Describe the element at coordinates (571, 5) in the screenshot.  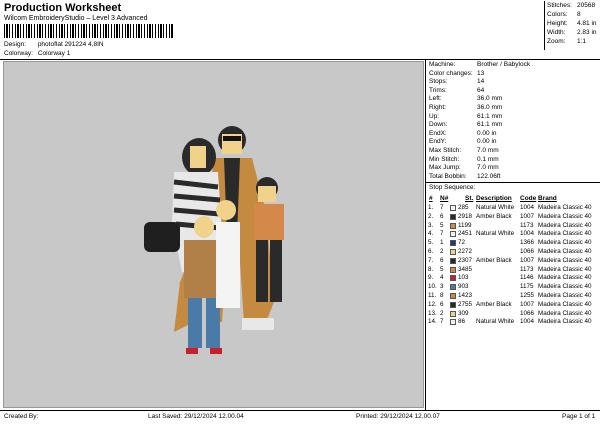
I see `stat-stitches: Stitches: 20568` at that location.